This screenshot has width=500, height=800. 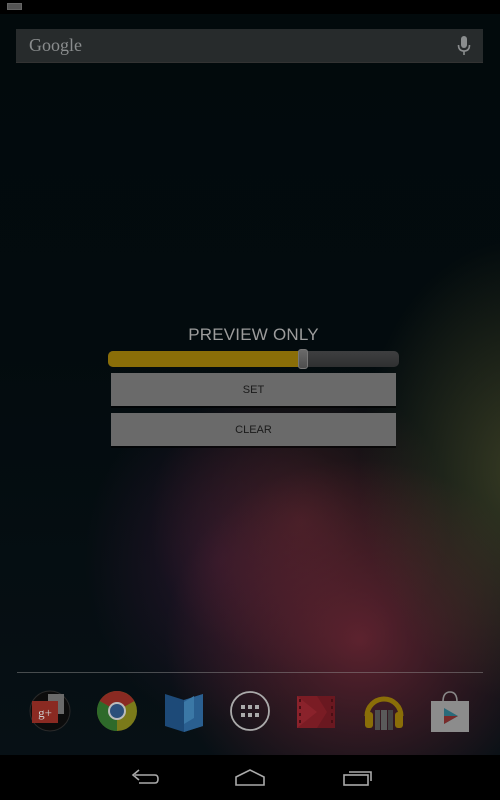 What do you see at coordinates (253, 389) in the screenshot?
I see `set-button: SET` at bounding box center [253, 389].